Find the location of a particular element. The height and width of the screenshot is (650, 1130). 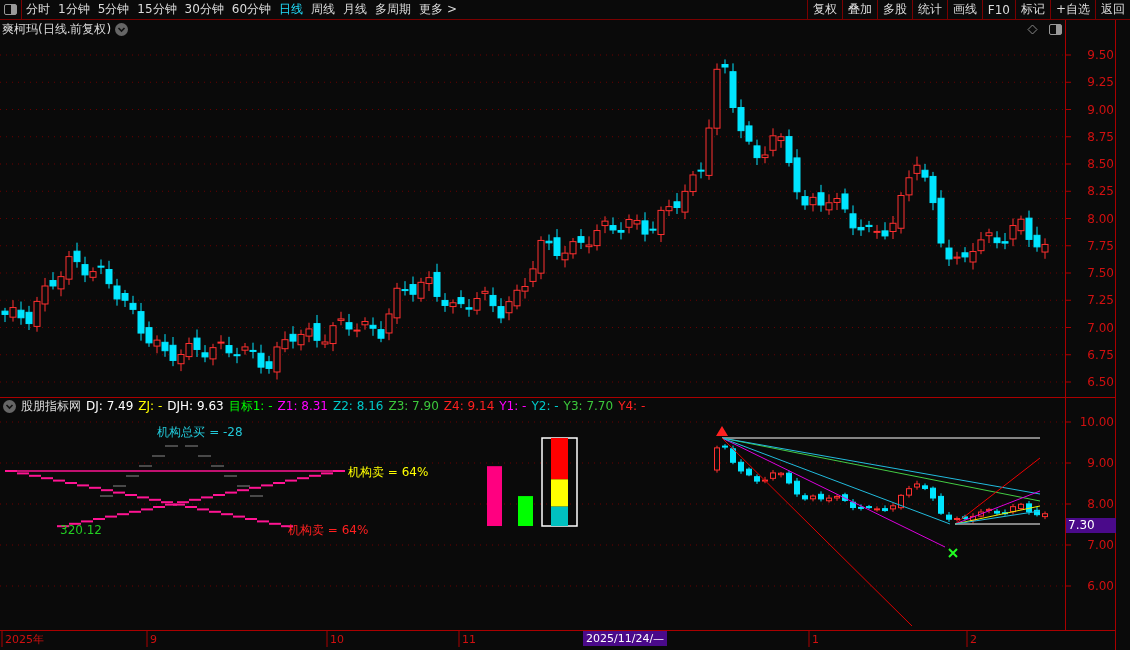

stock-title: 爽柯玛(日线.前复权) is located at coordinates (57, 29).